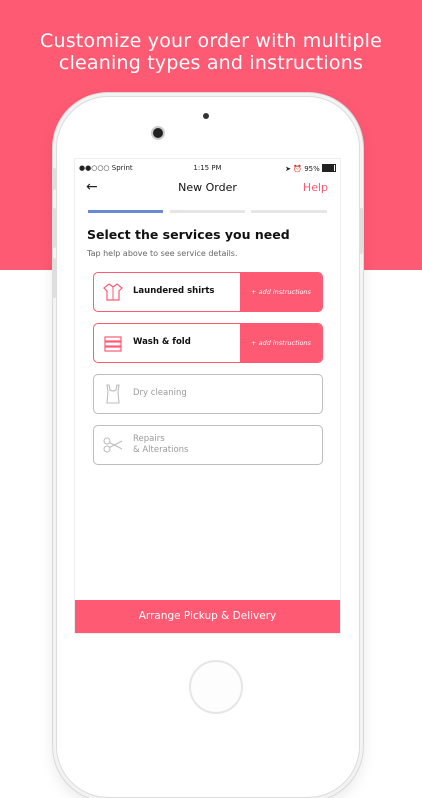  Describe the element at coordinates (207, 616) in the screenshot. I see `arrange-pickup-button: Arrange Pickup & Delivery` at that location.